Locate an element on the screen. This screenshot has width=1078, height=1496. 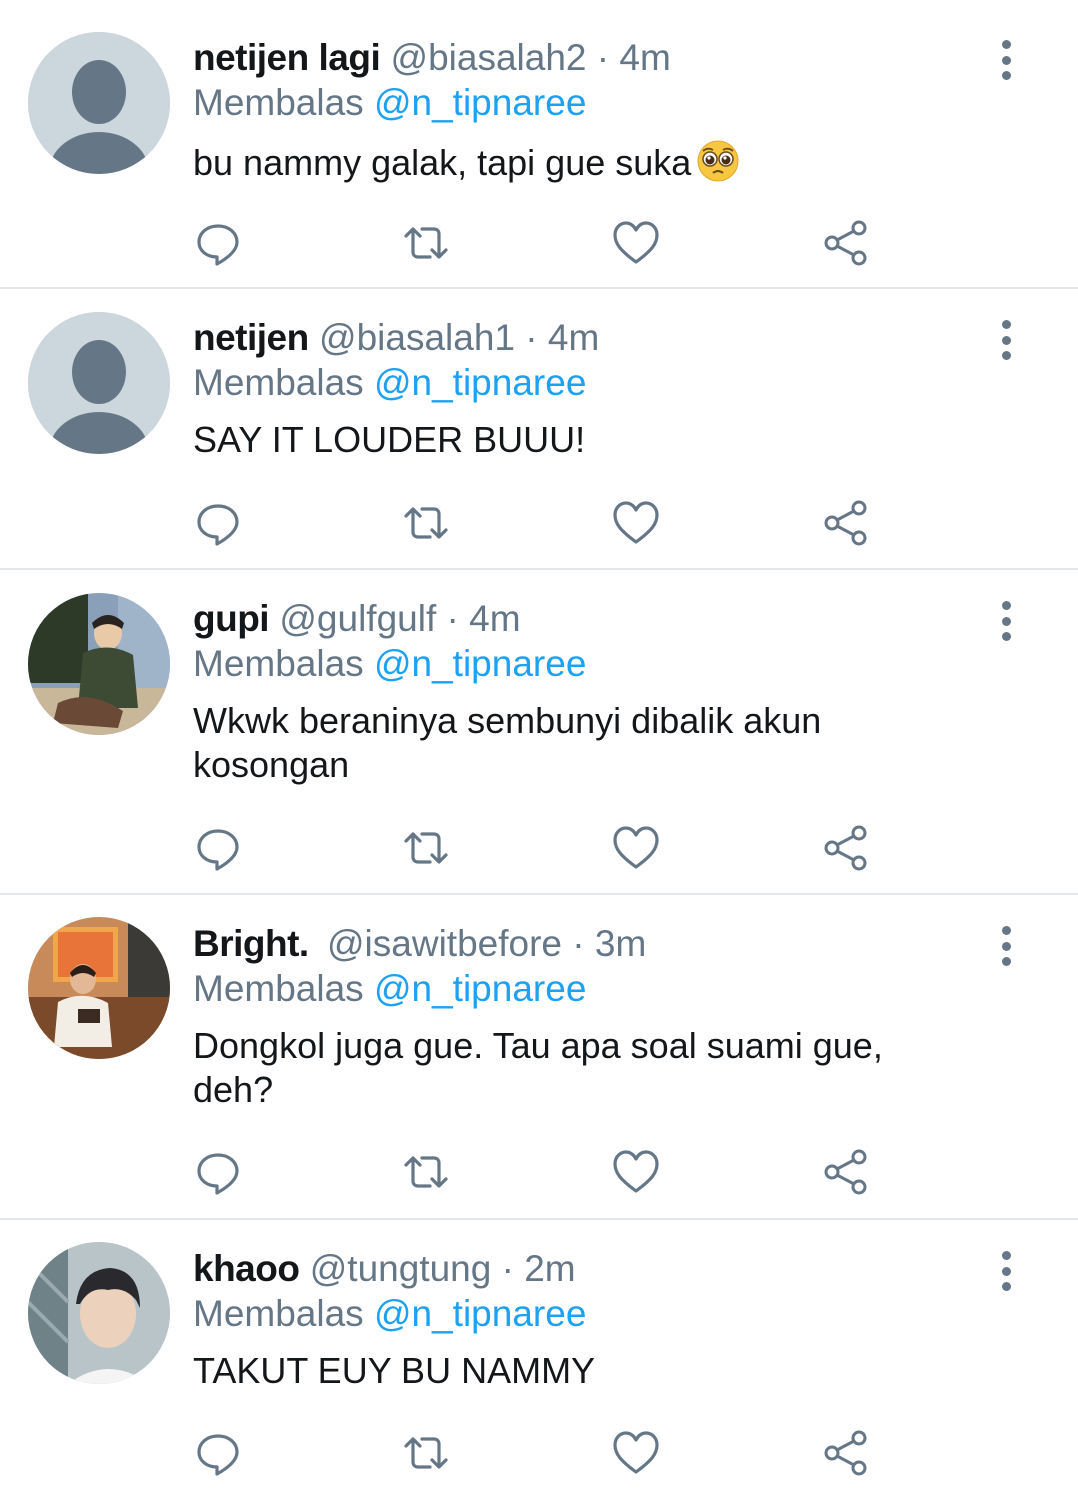
tweet-text: bu nammy galak, tapi gue suka is located at coordinates (580, 162).